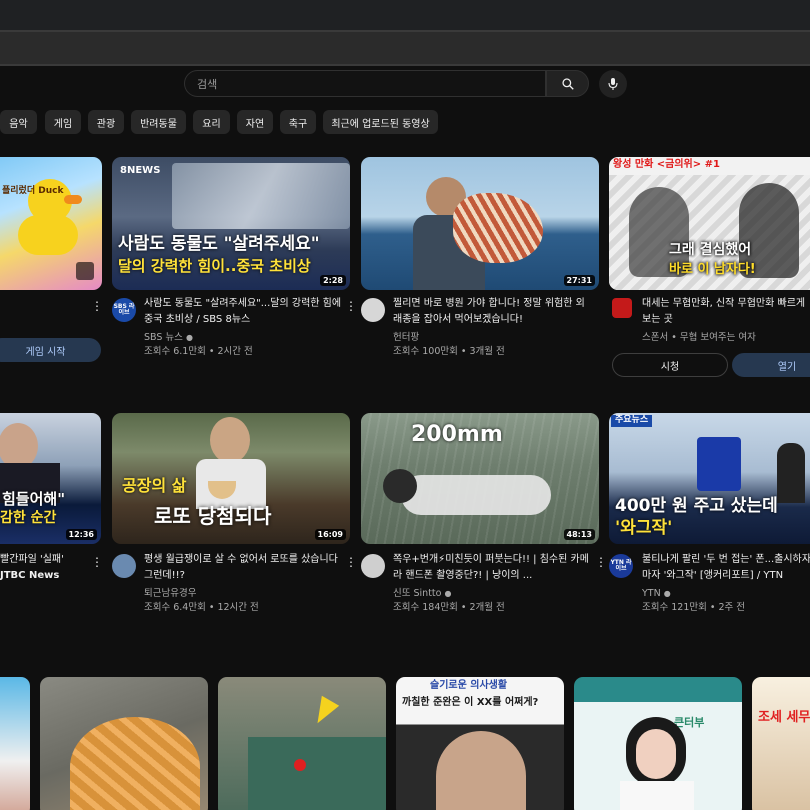 The height and width of the screenshot is (810, 810). What do you see at coordinates (710, 250) in the screenshot?
I see `ad-headline-1: 그래 결심했어` at bounding box center [710, 250].